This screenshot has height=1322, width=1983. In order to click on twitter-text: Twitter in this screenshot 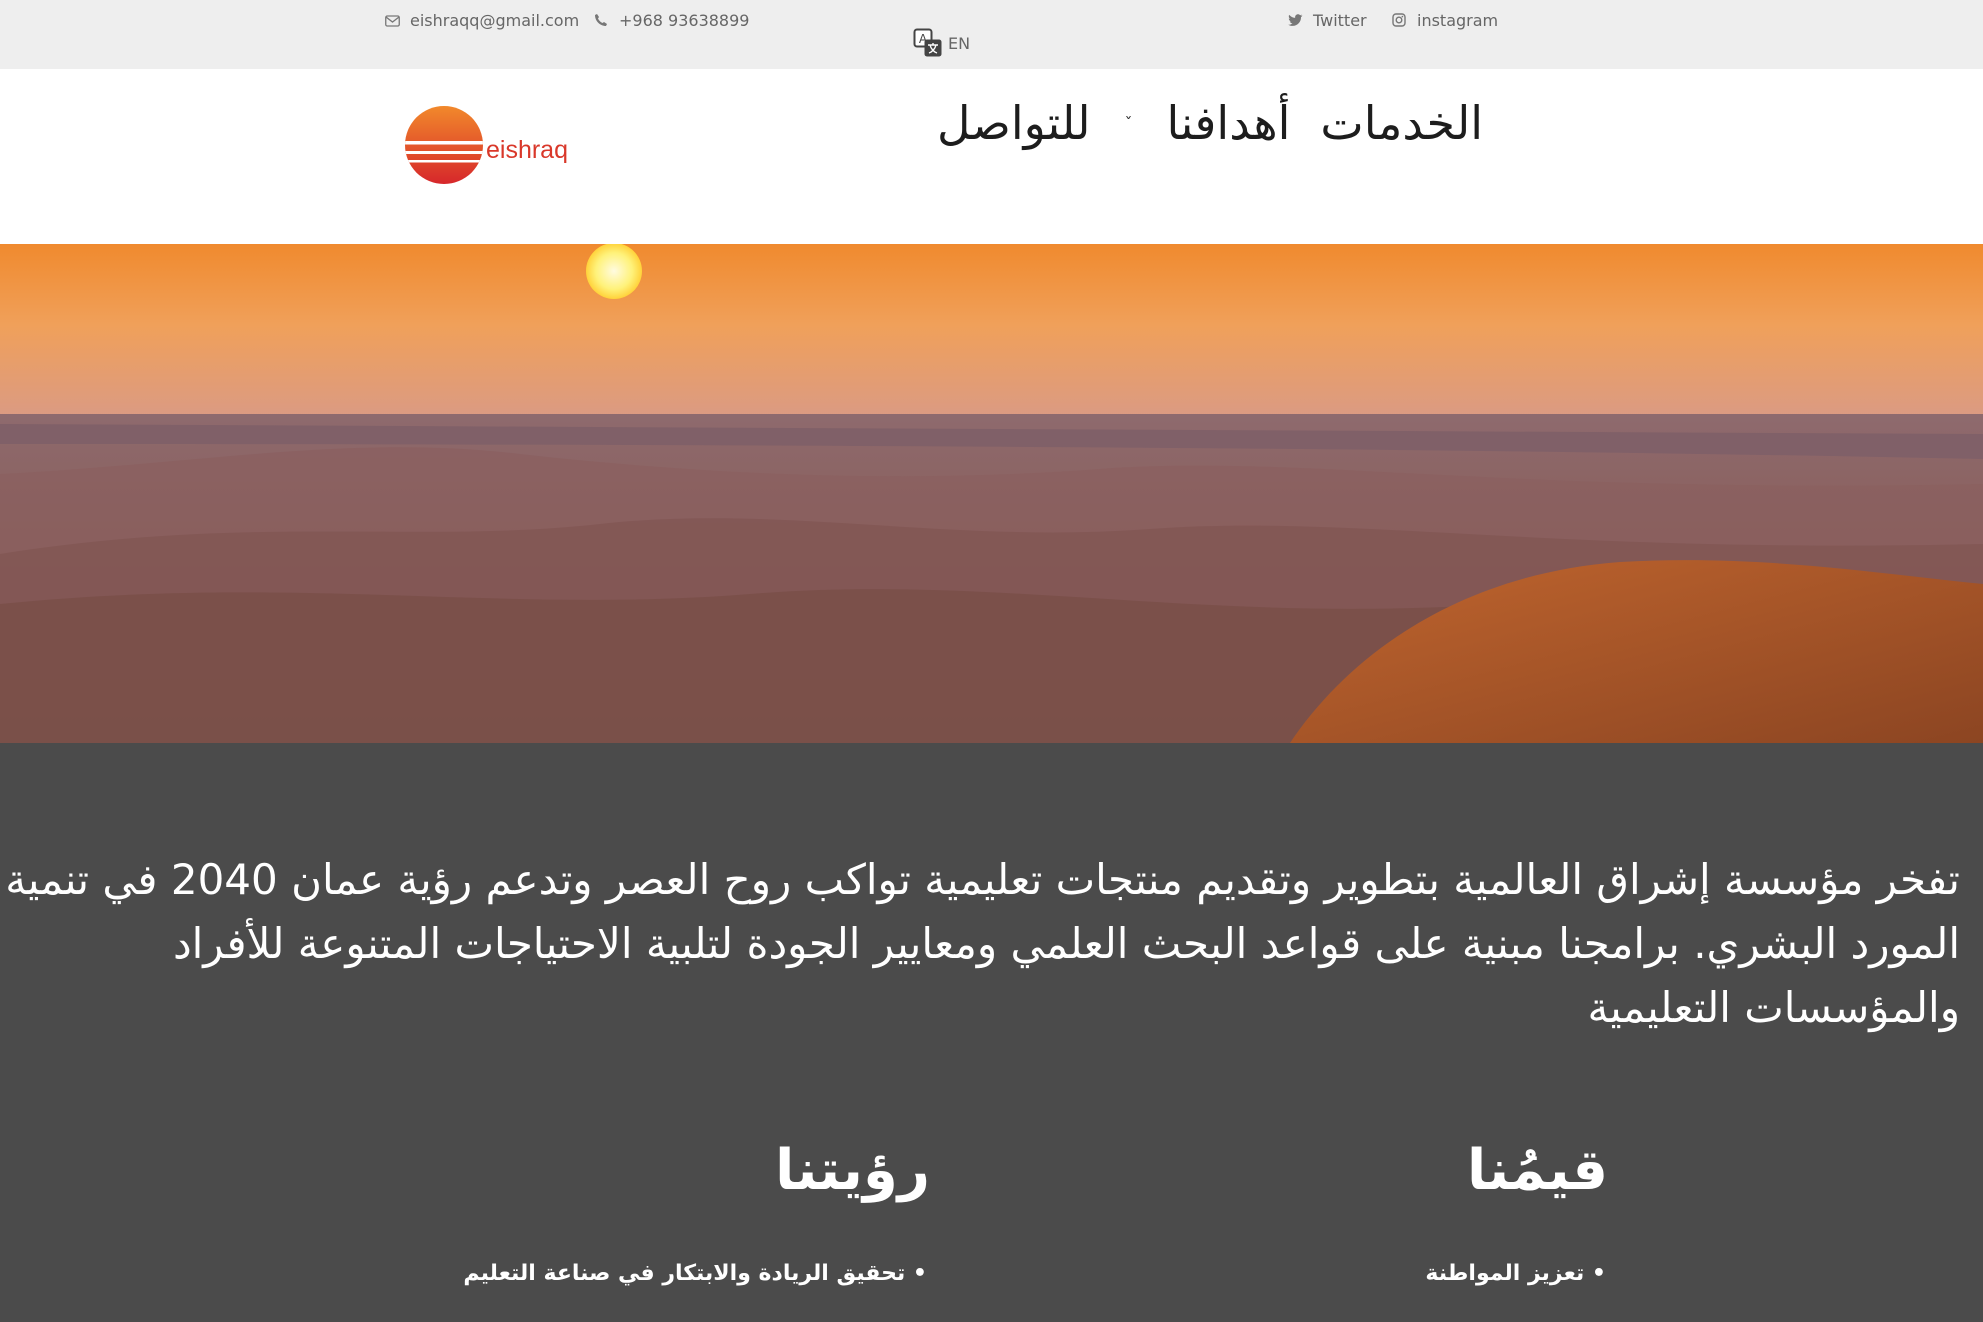, I will do `click(1340, 20)`.